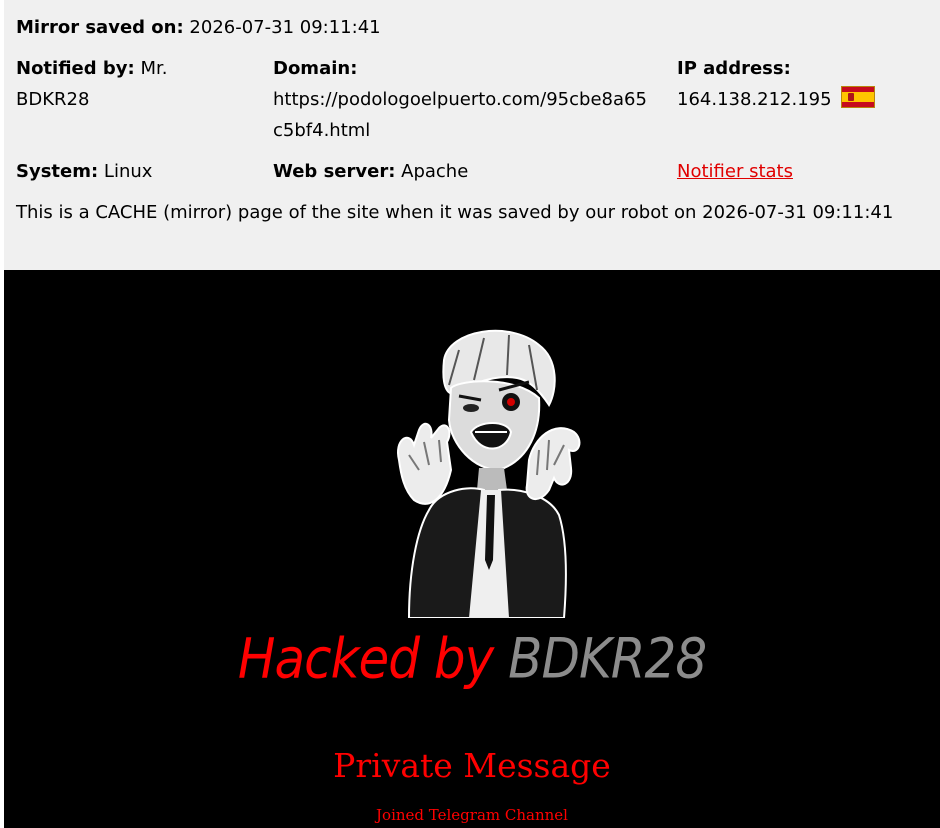  What do you see at coordinates (285, 27) in the screenshot?
I see `mirror-saved-value: 2026-07-31 09:11:41` at bounding box center [285, 27].